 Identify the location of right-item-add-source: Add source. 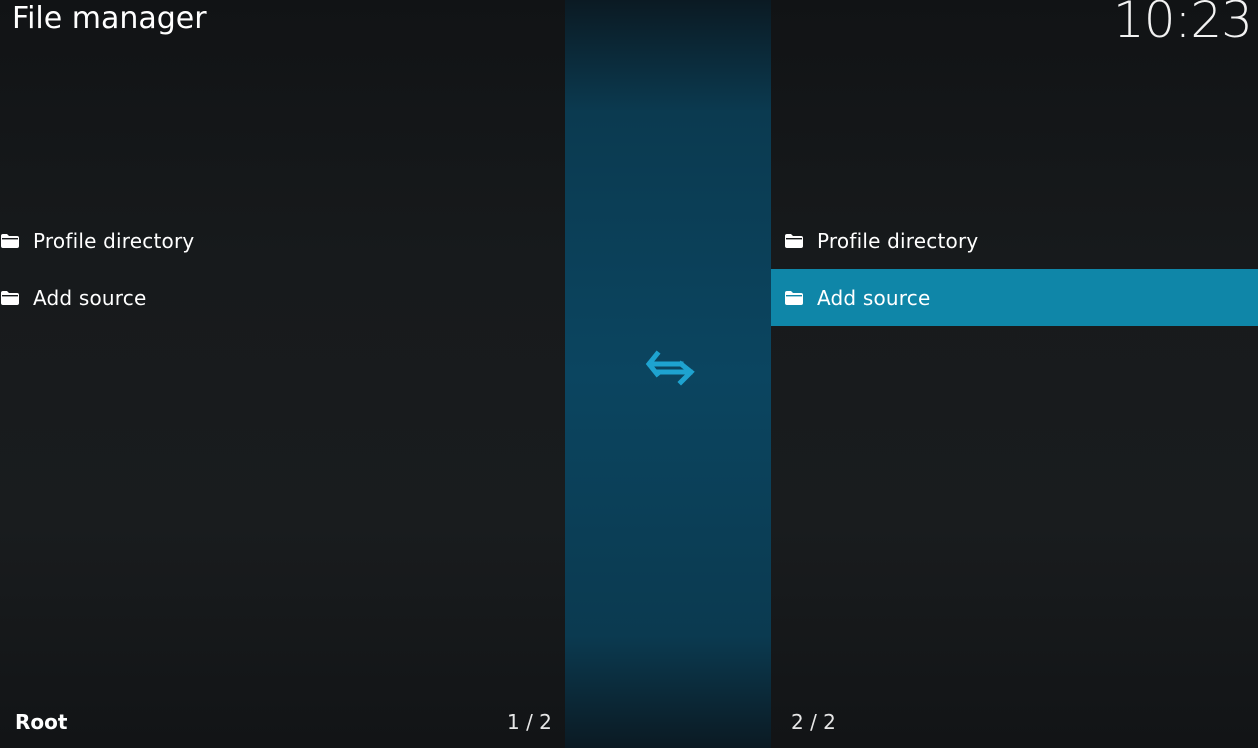
(1014, 297).